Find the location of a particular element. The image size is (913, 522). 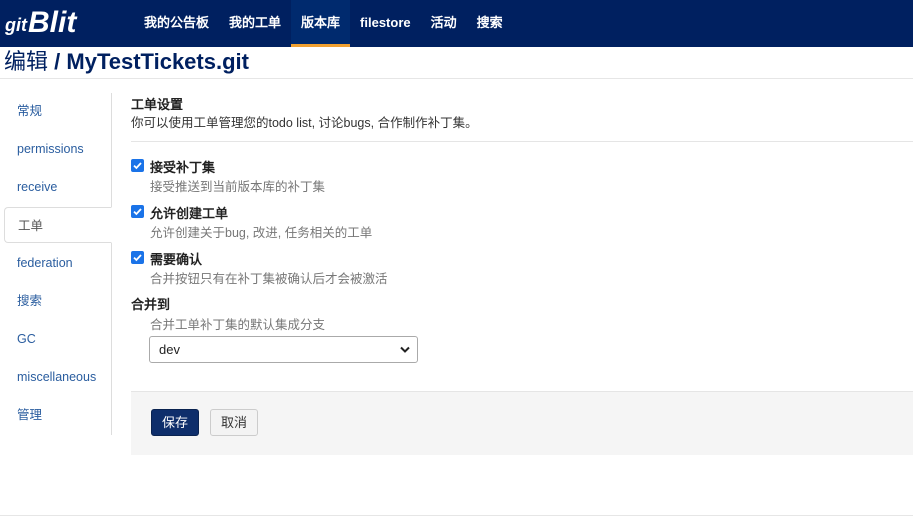

sidebar-item-permissions: permissions is located at coordinates (57, 149).